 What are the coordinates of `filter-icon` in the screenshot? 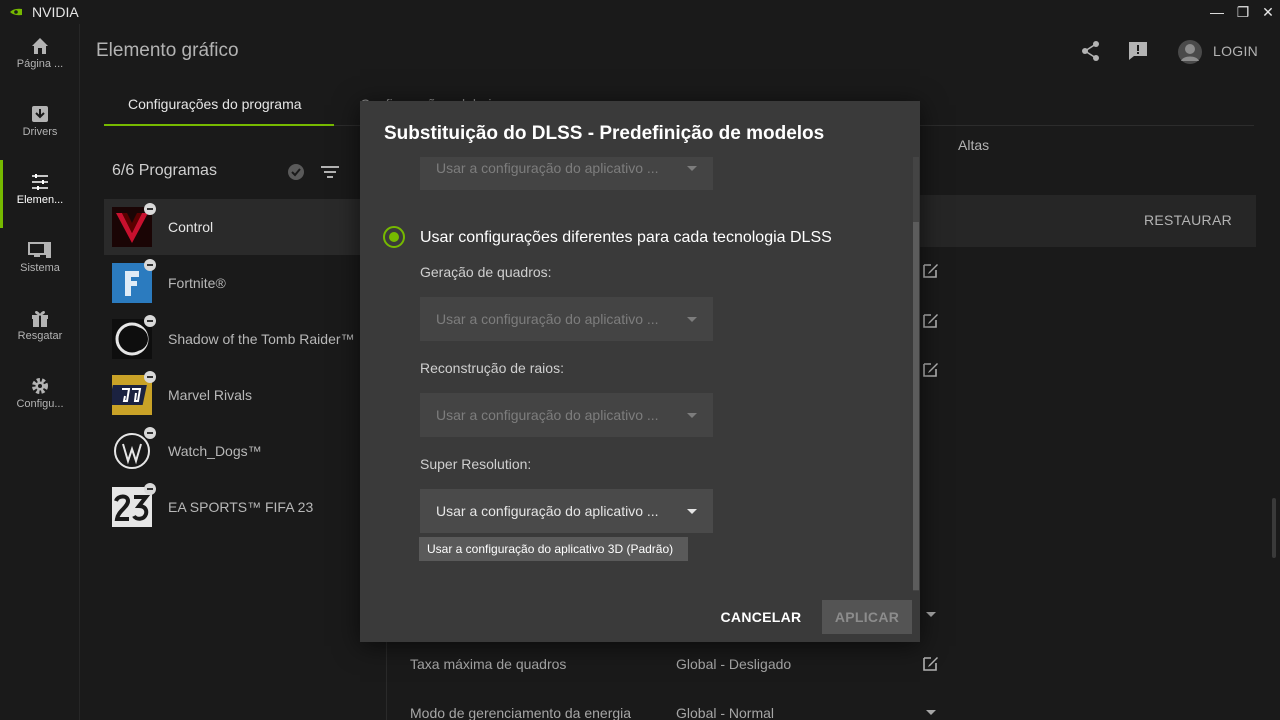 It's located at (330, 172).